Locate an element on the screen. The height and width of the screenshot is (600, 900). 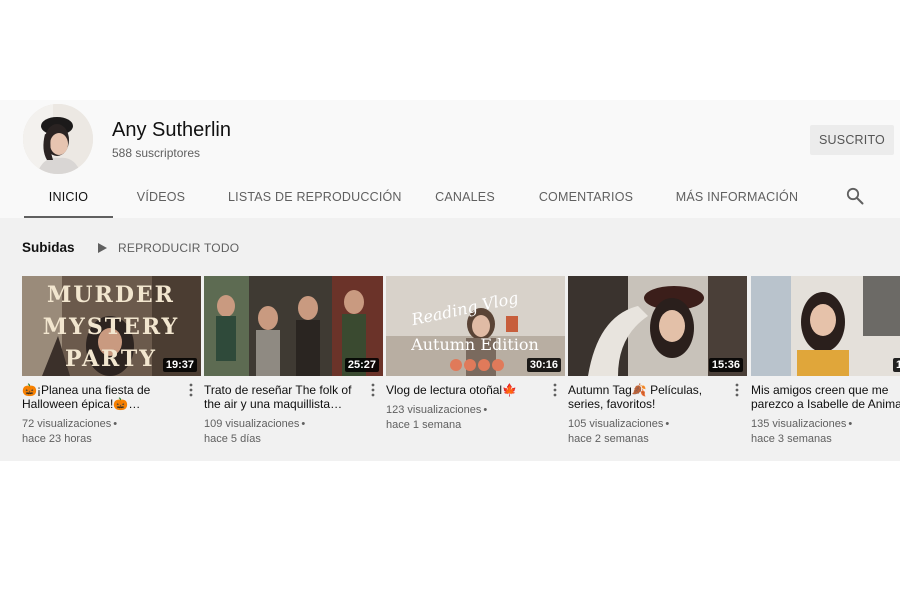
video-thumbnail: MURDER MYSTERY PARTY 19:37 is located at coordinates (111, 326).